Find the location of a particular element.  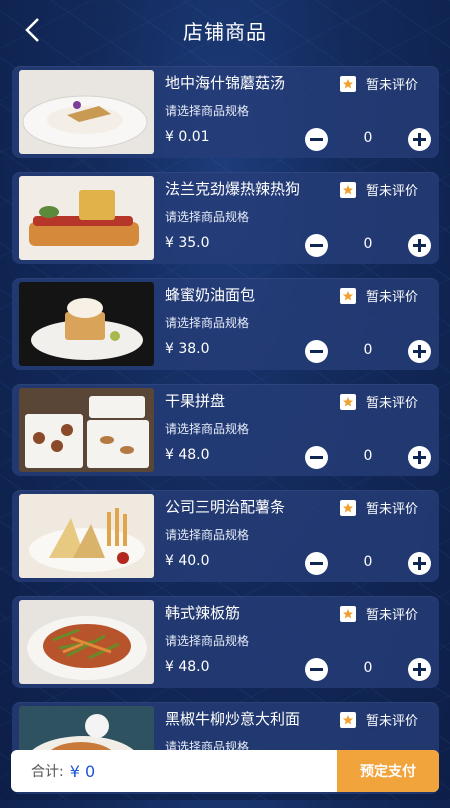

back-button is located at coordinates (32, 30).